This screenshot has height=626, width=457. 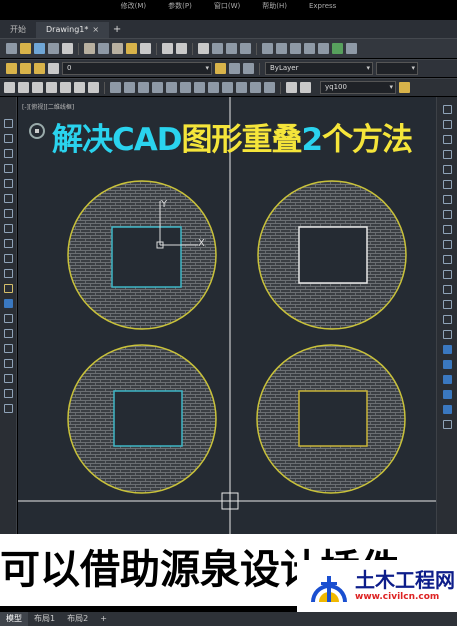 What do you see at coordinates (171, 87) in the screenshot?
I see `insert-block-icon` at bounding box center [171, 87].